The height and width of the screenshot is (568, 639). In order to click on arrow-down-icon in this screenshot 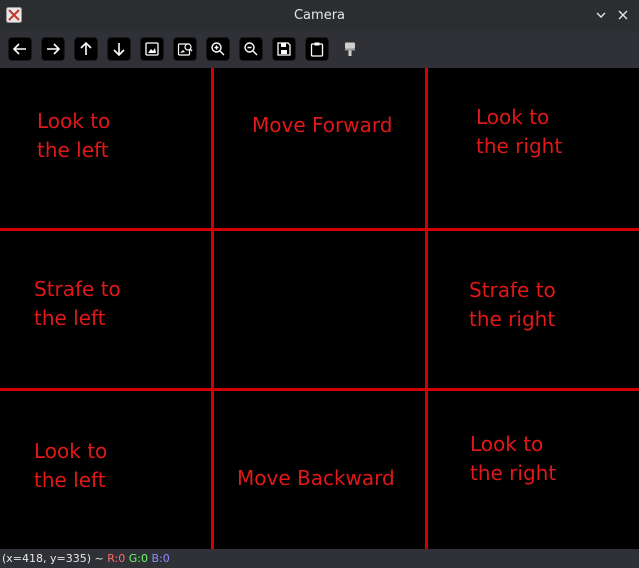, I will do `click(119, 50)`.